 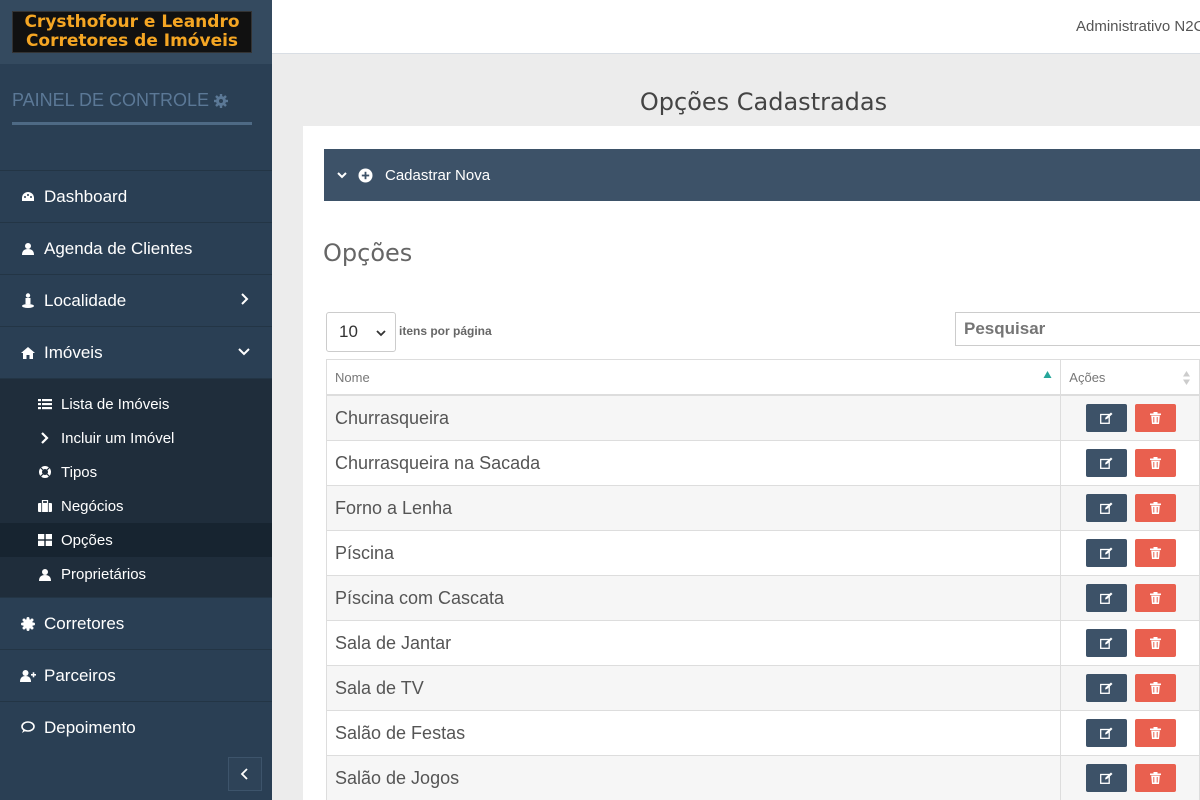 What do you see at coordinates (28, 353) in the screenshot?
I see `home-icon` at bounding box center [28, 353].